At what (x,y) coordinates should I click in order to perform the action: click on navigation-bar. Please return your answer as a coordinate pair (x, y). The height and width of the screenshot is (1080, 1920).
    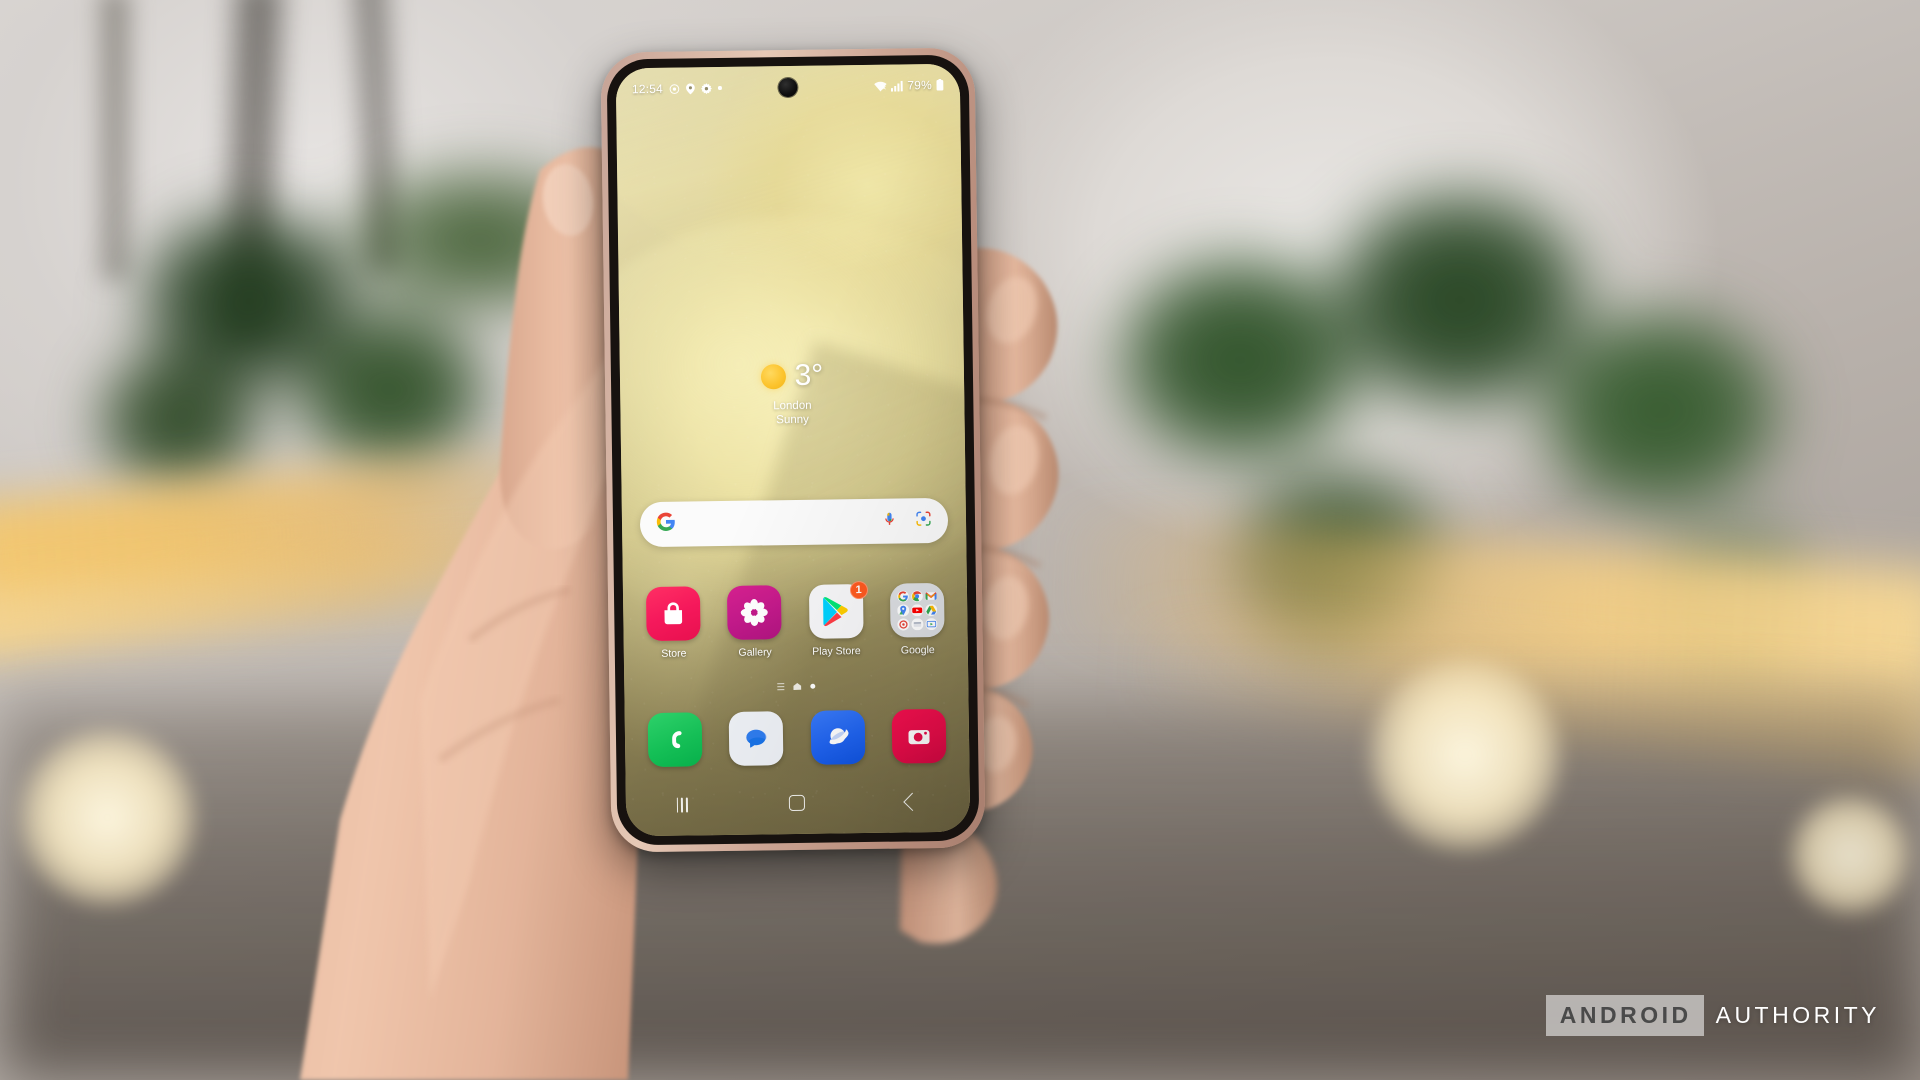
    Looking at the image, I should click on (798, 803).